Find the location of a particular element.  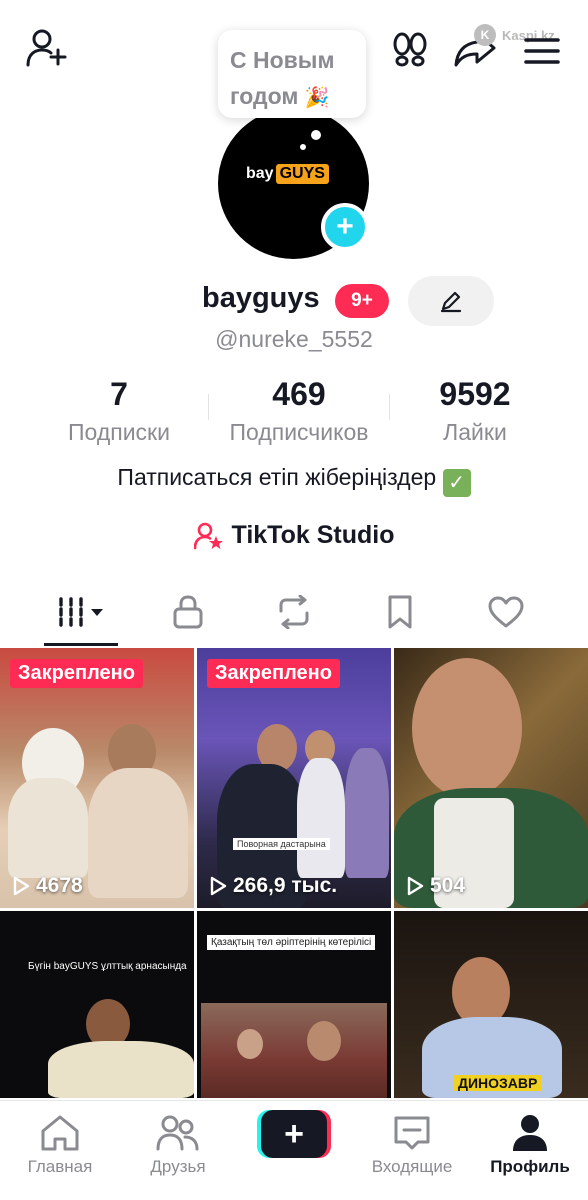

create-button: + is located at coordinates (294, 1134).